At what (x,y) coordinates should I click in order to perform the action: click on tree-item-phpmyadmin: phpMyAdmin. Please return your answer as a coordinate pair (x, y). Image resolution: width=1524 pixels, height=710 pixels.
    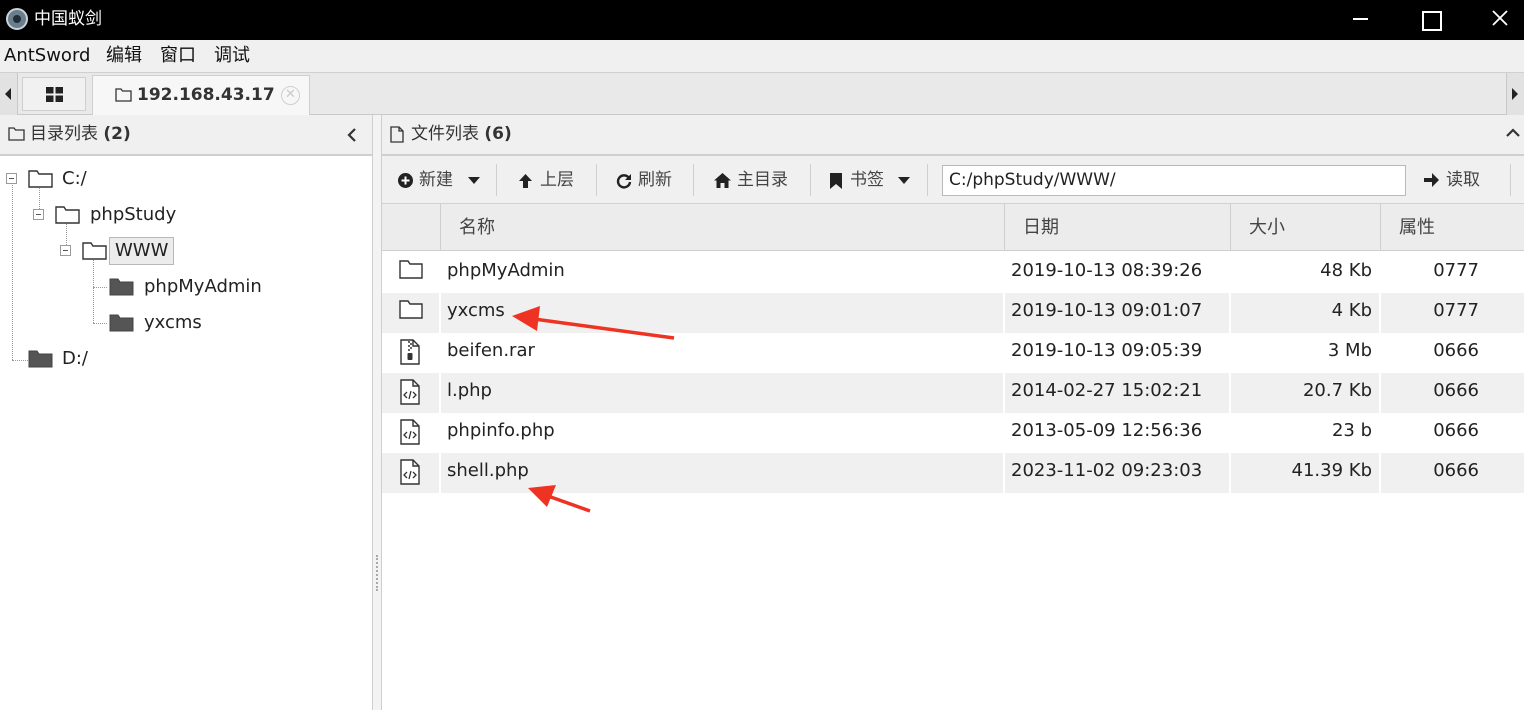
    Looking at the image, I should click on (203, 287).